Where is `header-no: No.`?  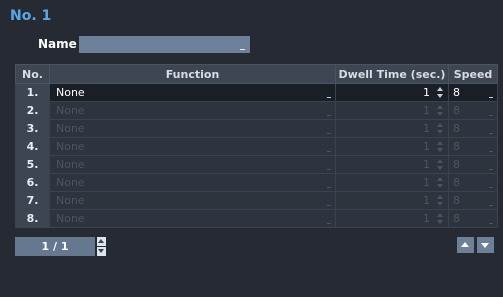 header-no: No. is located at coordinates (32, 74).